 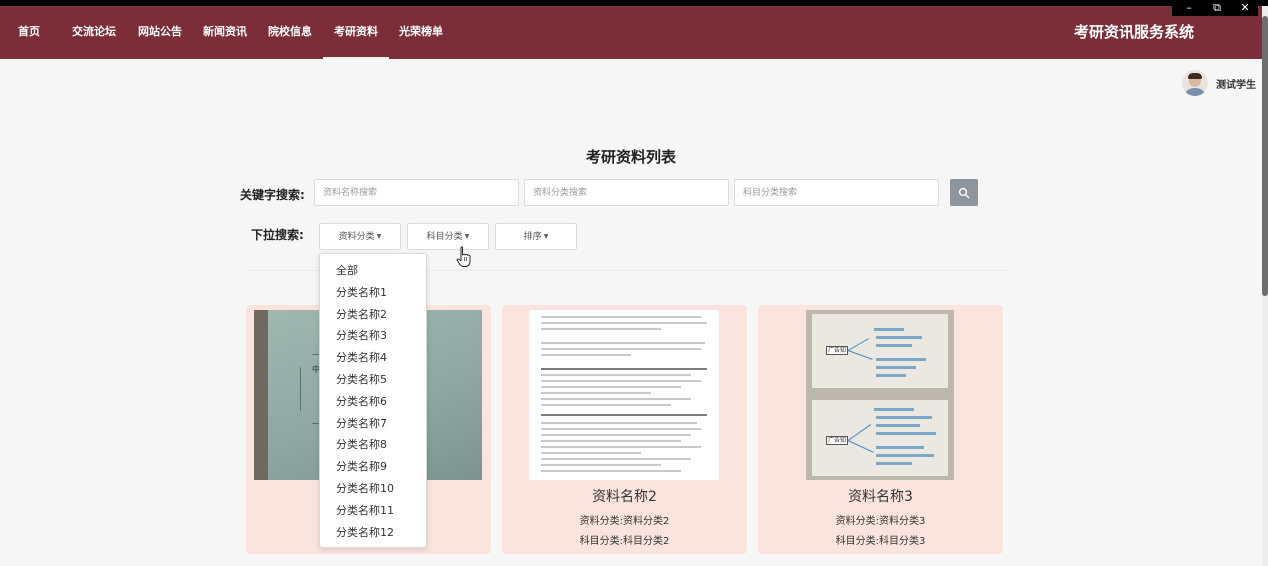 I want to click on dropdown-option: 分类名称6, so click(x=373, y=402).